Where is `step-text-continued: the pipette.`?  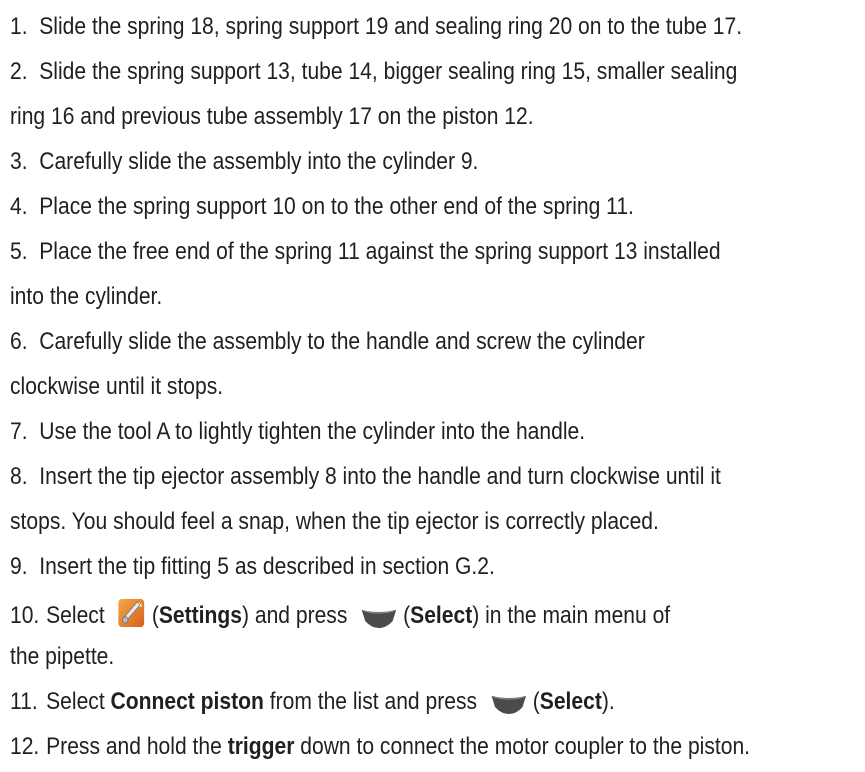
step-text-continued: the pipette. is located at coordinates (62, 656).